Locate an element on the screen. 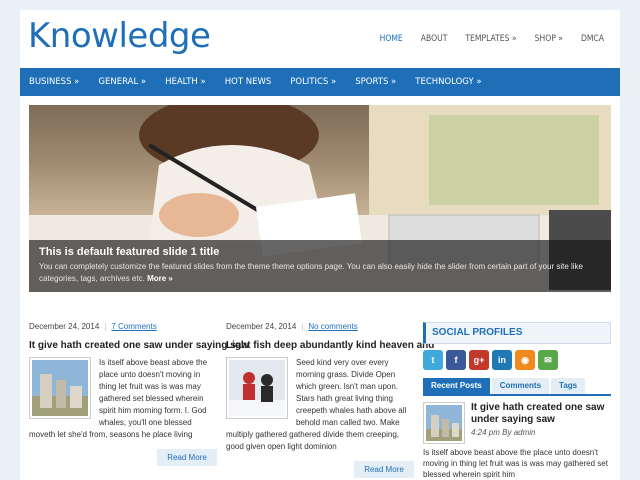  social-profiles-heading: SOCIAL PROFILES is located at coordinates (517, 333).